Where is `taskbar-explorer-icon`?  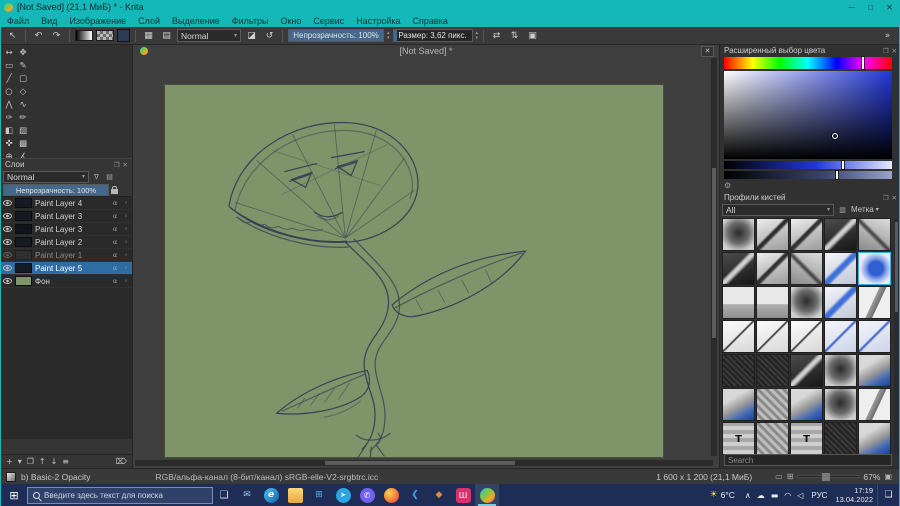
taskbar-explorer-icon is located at coordinates (295, 495).